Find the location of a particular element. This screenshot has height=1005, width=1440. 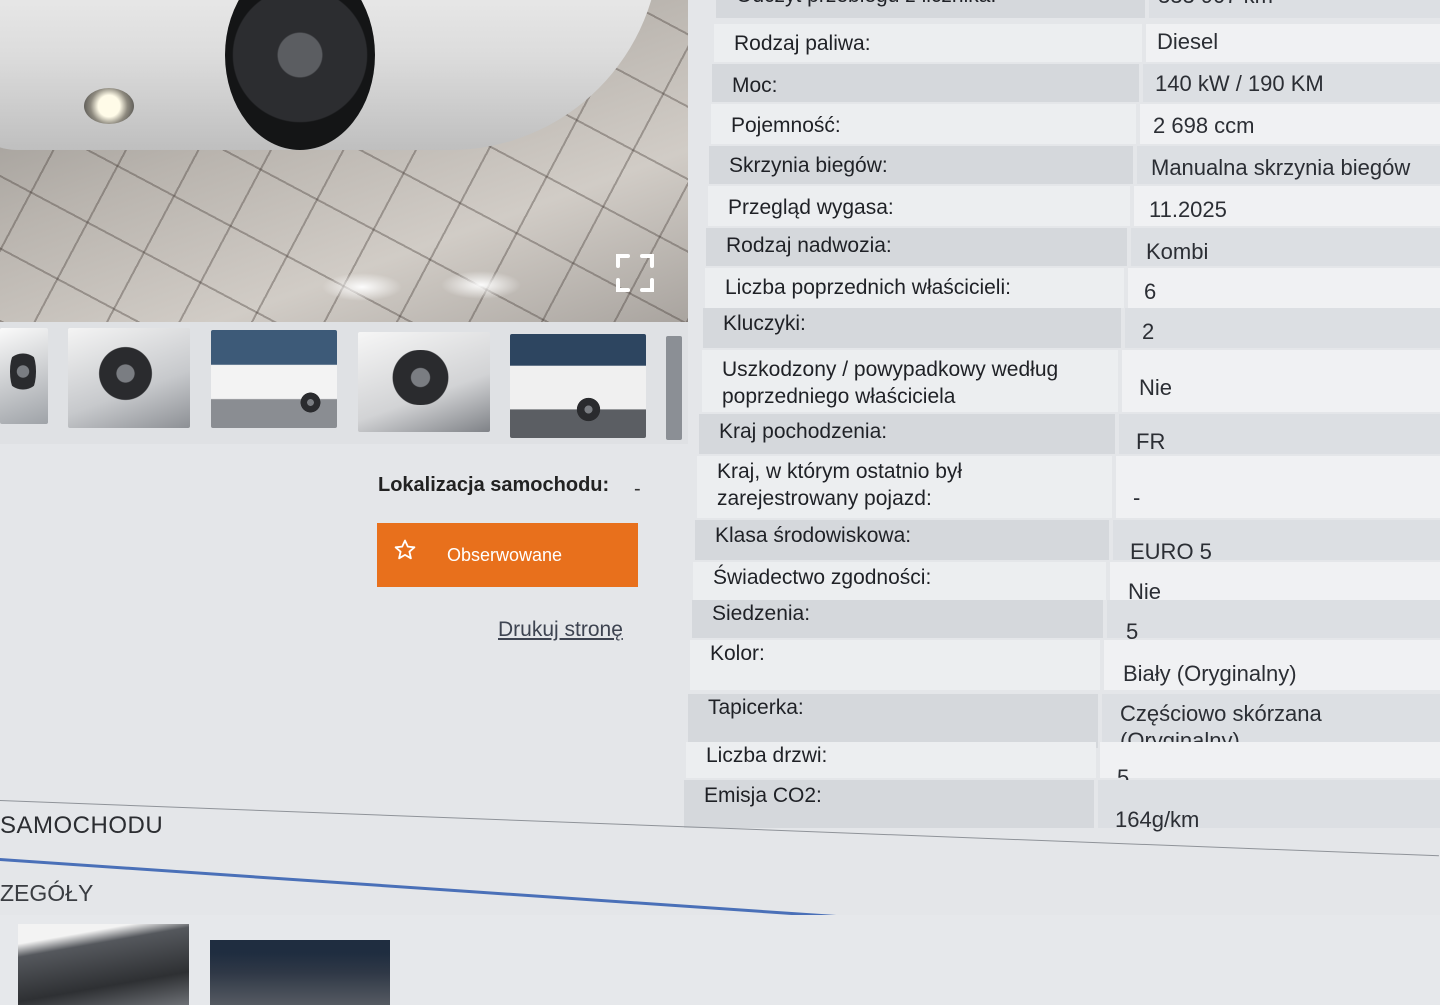

interior-thumbnail is located at coordinates (300, 972).